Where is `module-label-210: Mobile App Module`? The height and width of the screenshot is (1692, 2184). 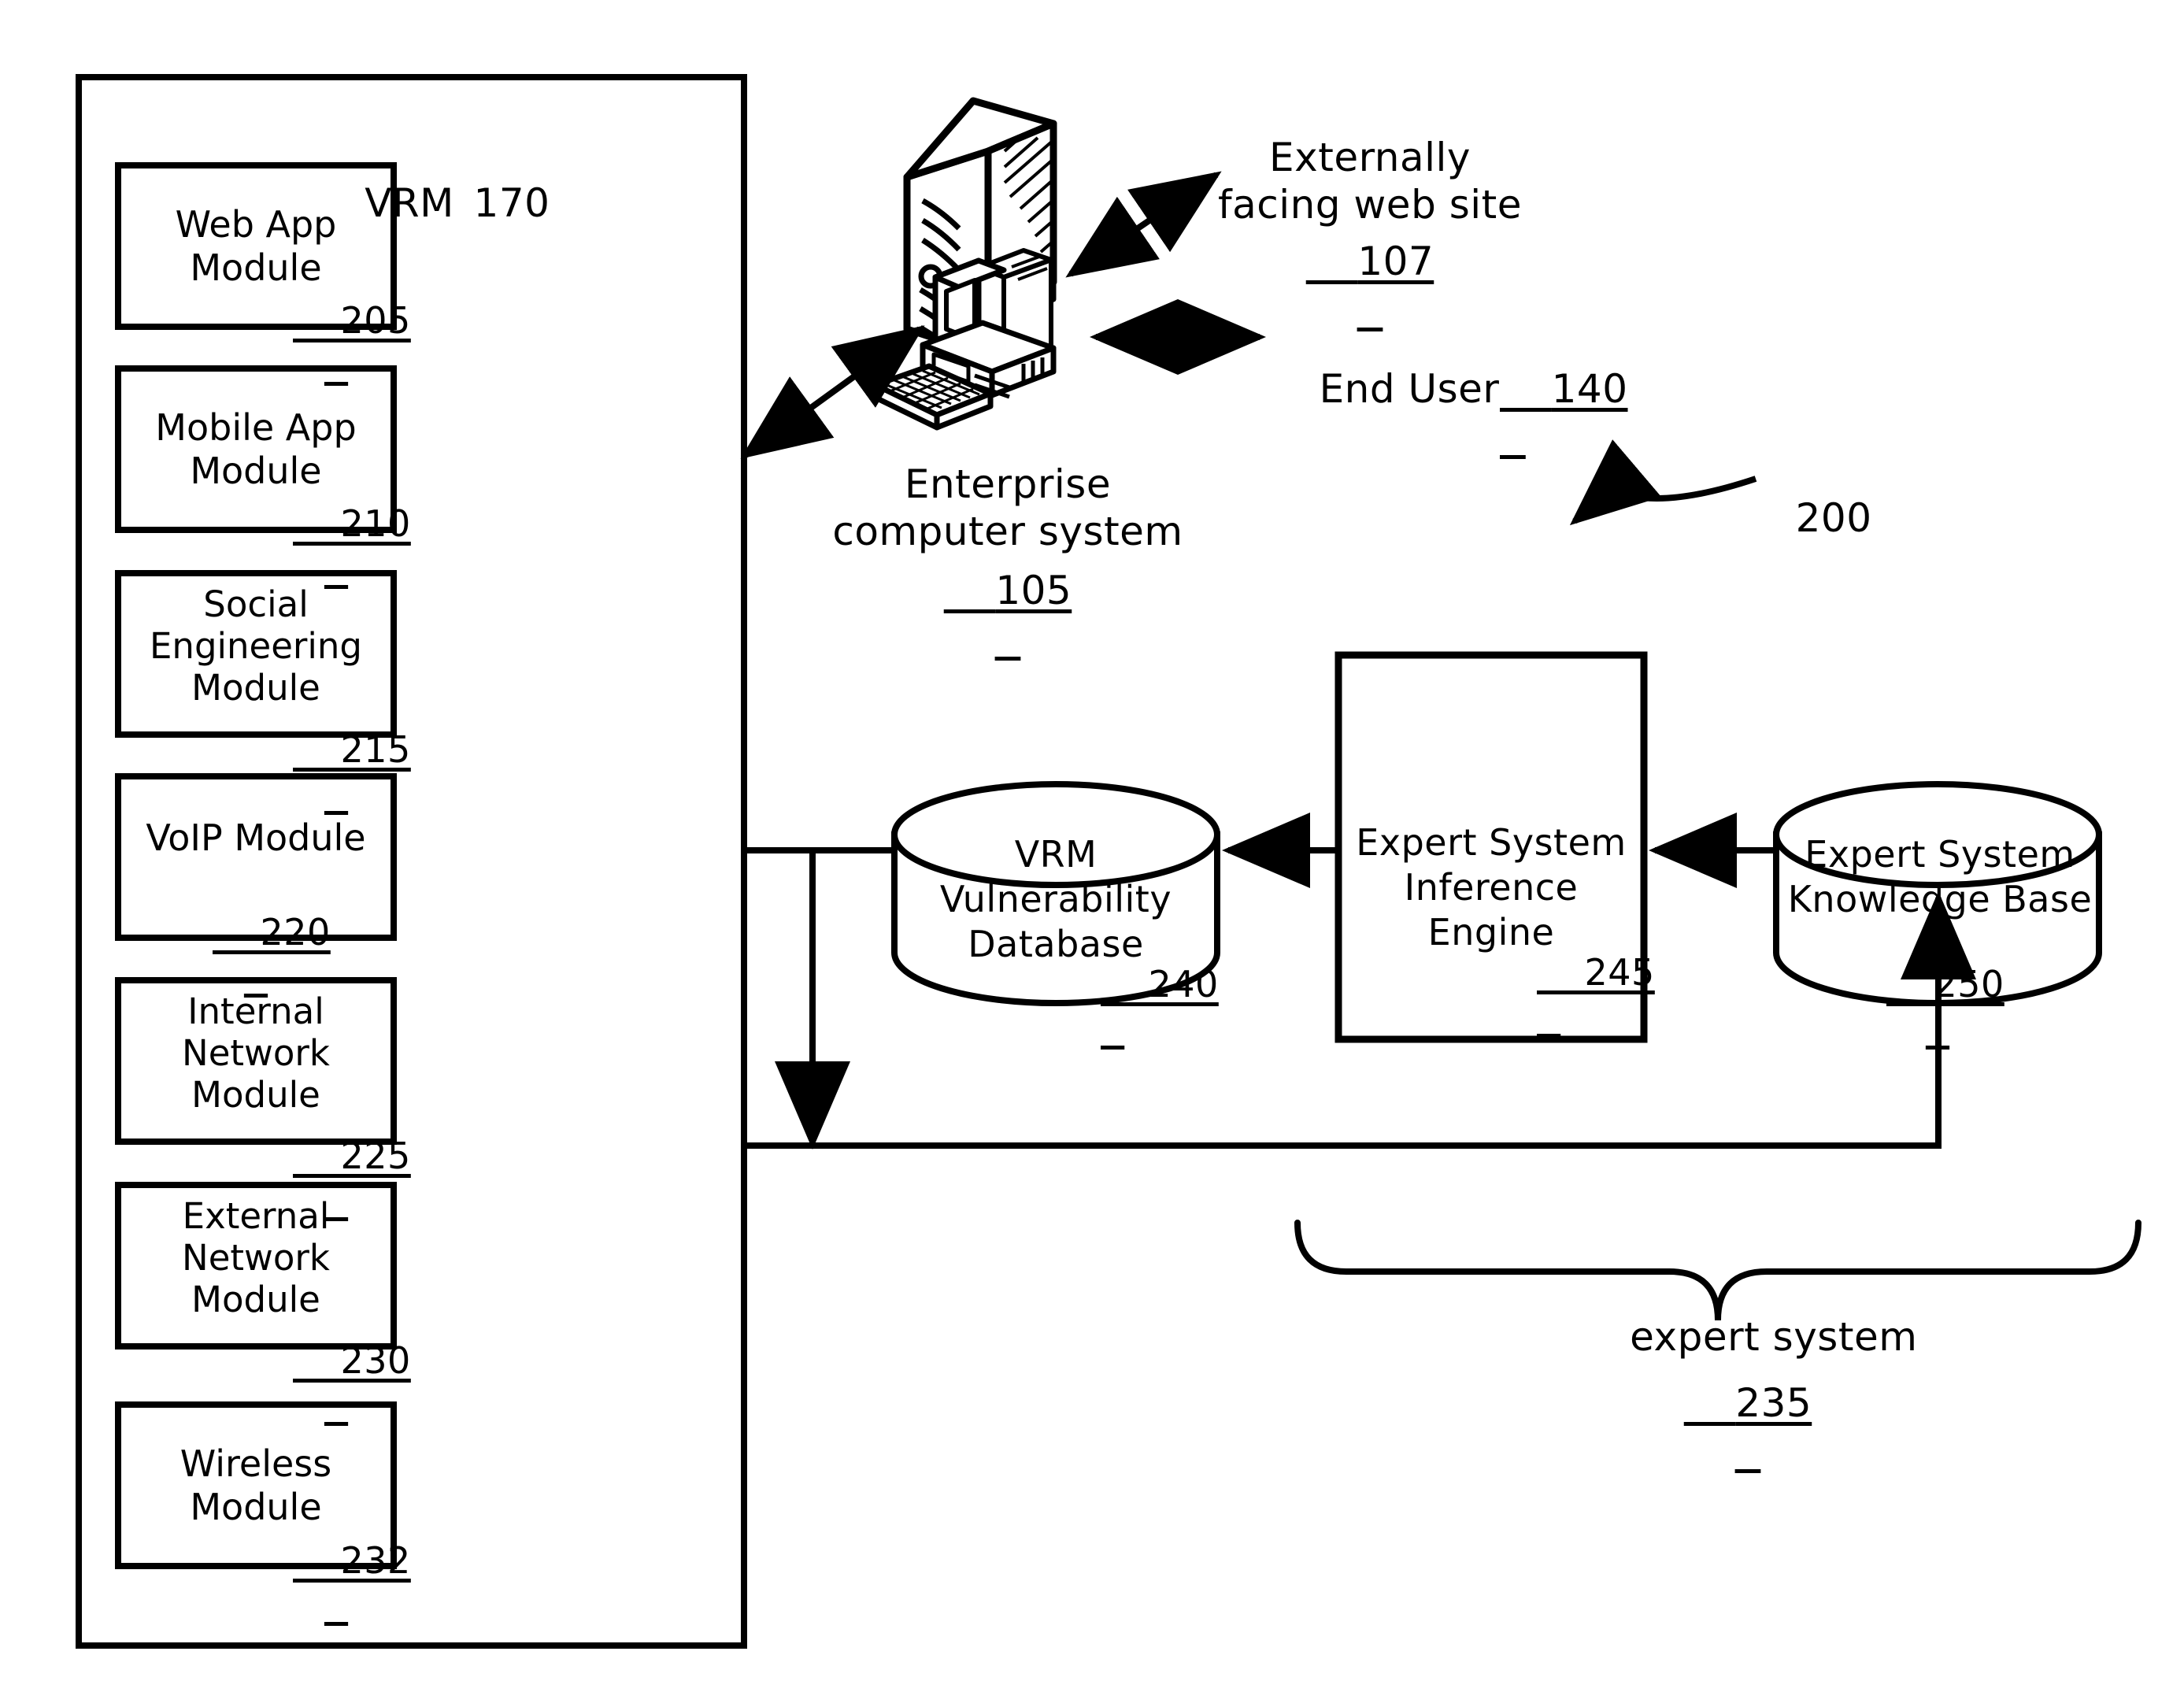 module-label-210: Mobile App Module is located at coordinates (256, 449).